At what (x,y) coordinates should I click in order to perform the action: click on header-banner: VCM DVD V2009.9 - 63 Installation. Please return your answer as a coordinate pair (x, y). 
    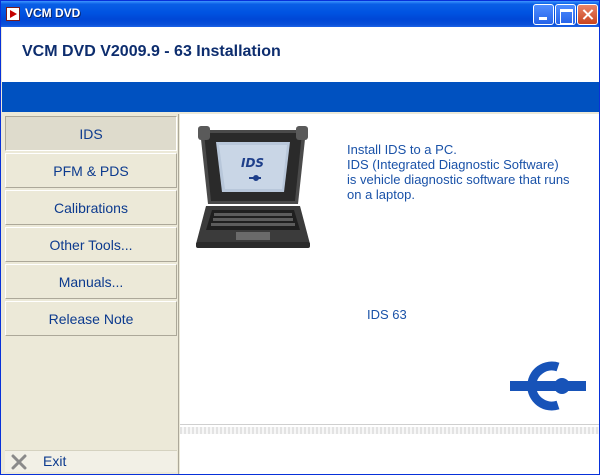
    Looking at the image, I should click on (300, 54).